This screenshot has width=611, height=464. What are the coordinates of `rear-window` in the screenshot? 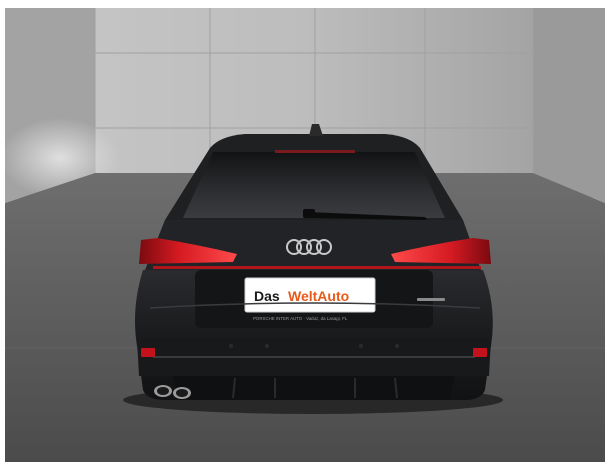 It's located at (314, 185).